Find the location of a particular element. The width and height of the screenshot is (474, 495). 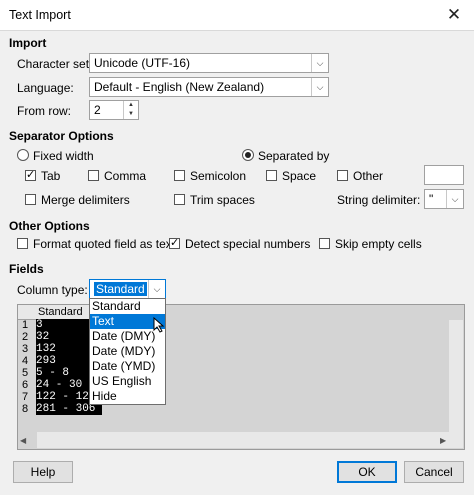

language-label: Language: is located at coordinates (45, 88).